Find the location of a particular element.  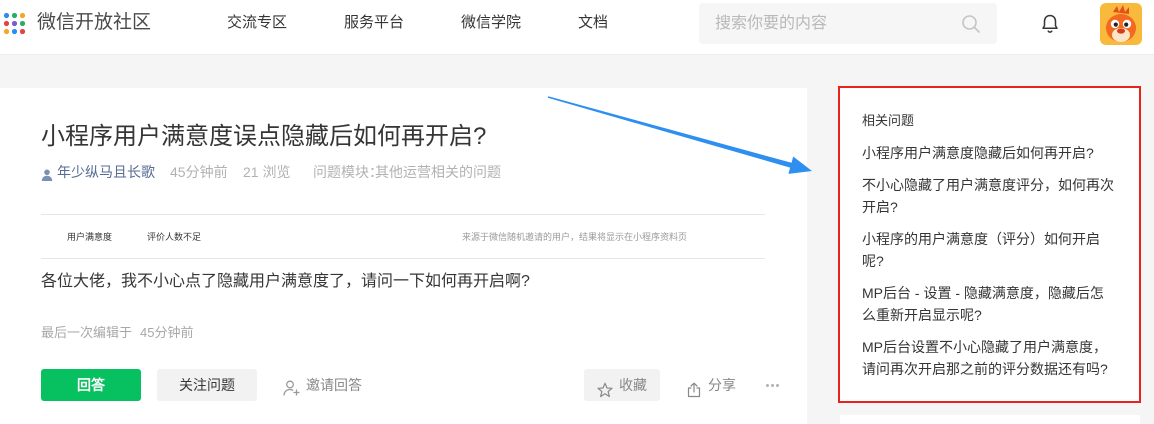

image-rating-note: 来源于微信随机邀请的用户，结果将显示在小程序资料页 is located at coordinates (575, 237).